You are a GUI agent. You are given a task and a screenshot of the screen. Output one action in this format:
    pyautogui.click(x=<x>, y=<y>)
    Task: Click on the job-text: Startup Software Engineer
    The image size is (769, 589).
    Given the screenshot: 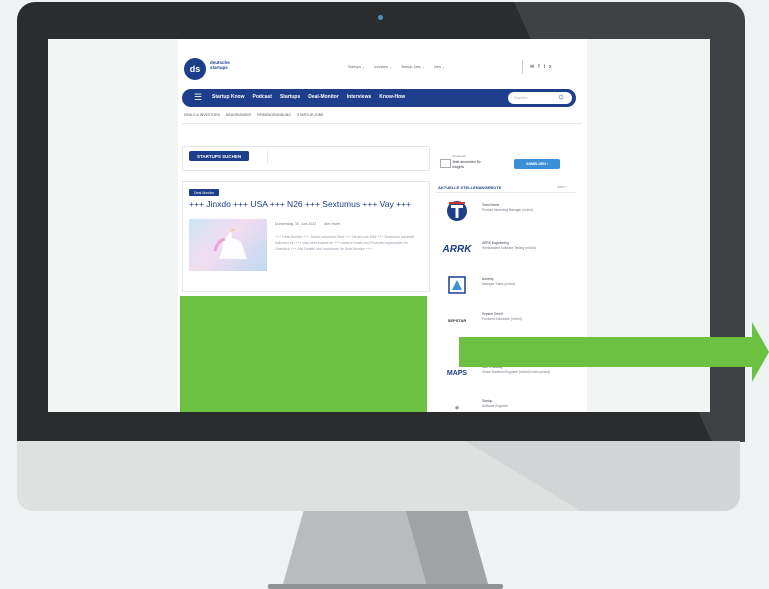 What is the action you would take?
    pyautogui.click(x=525, y=403)
    